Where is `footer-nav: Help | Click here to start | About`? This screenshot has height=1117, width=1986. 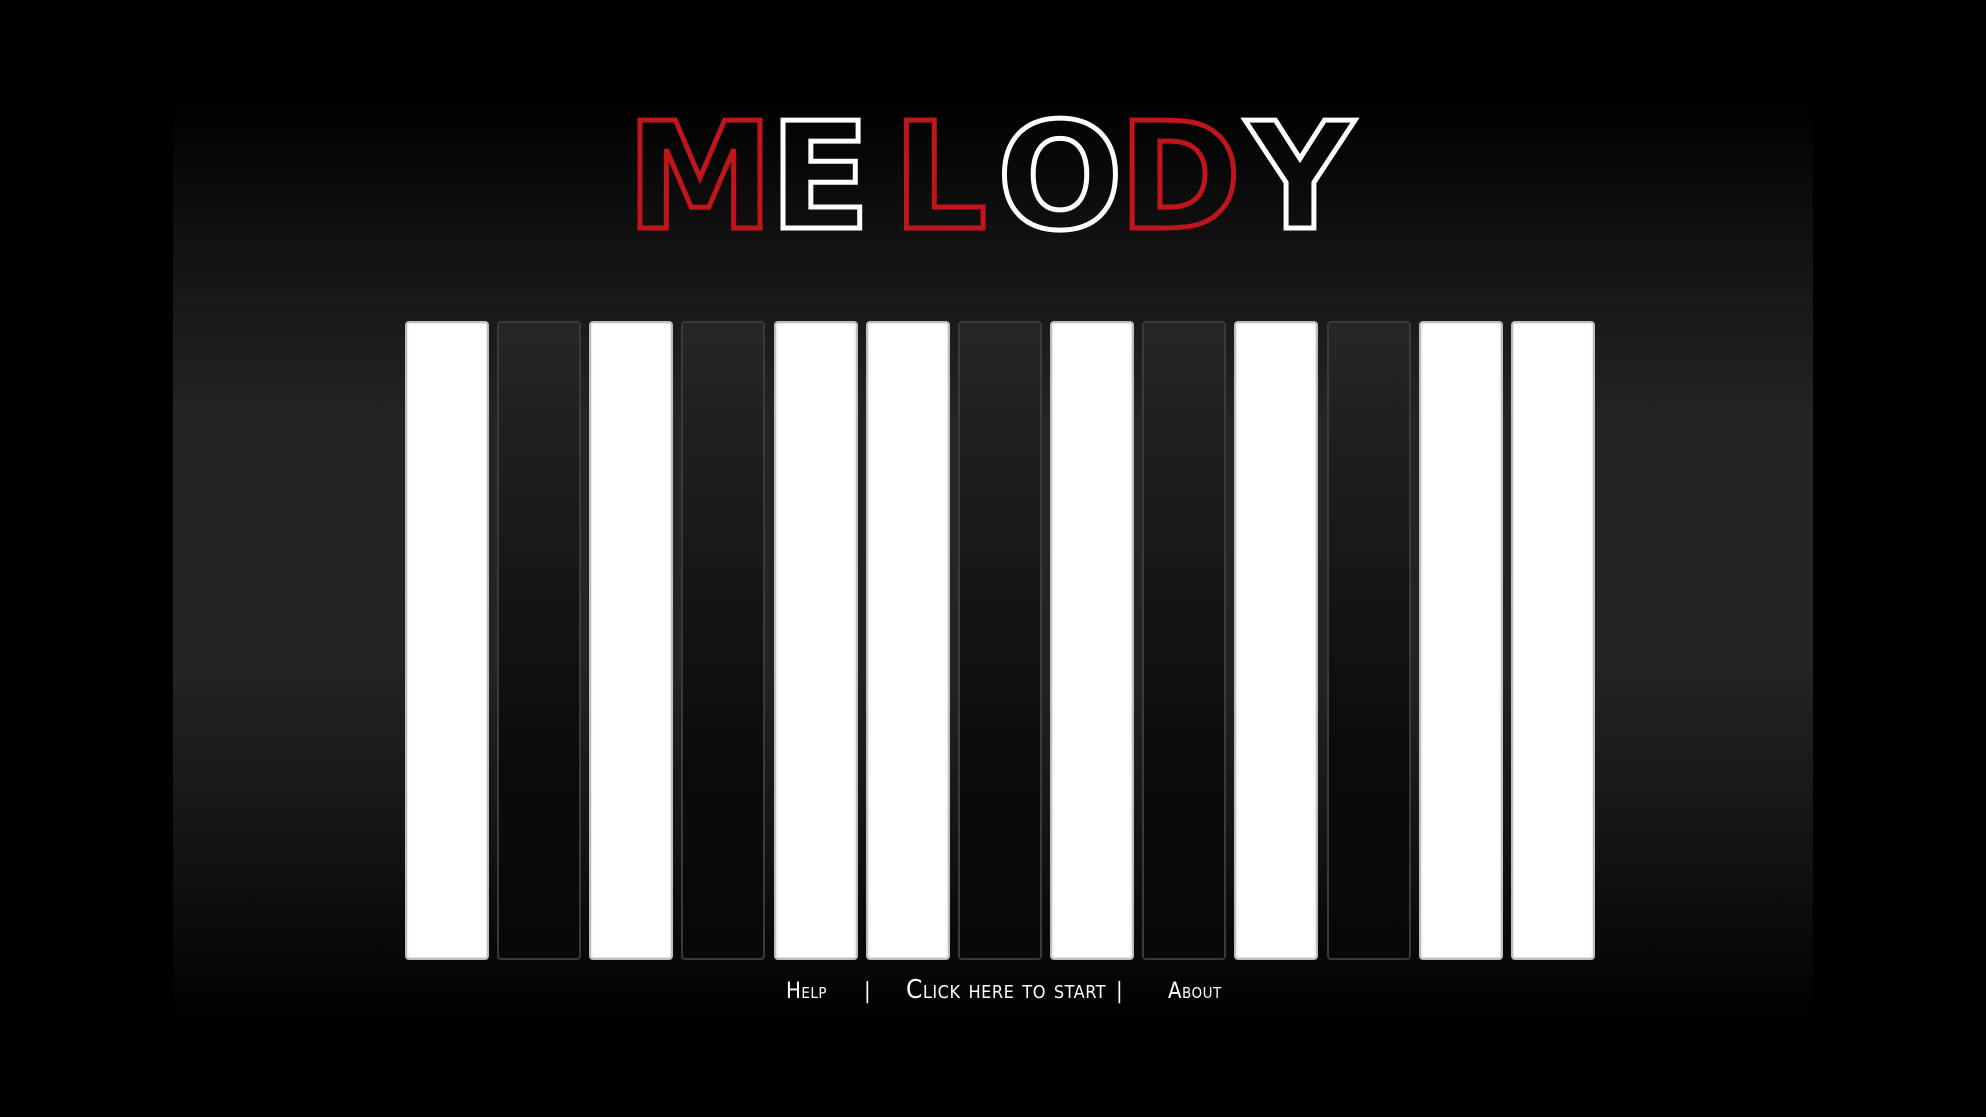
footer-nav: Help | Click here to start | About is located at coordinates (1000, 990).